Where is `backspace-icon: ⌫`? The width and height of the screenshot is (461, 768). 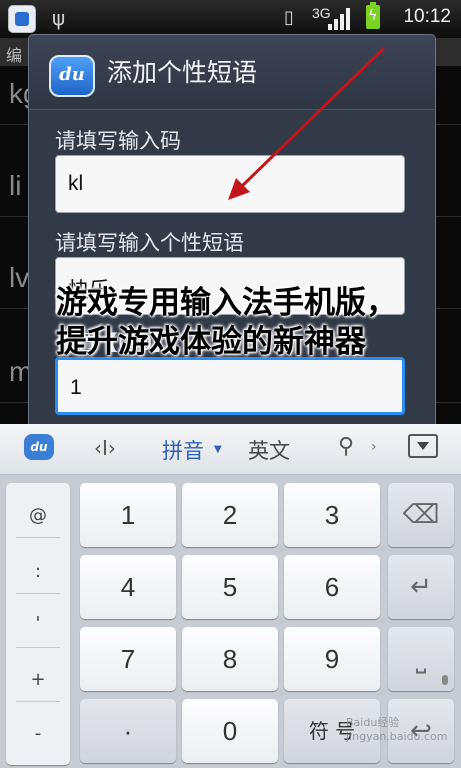 backspace-icon: ⌫ is located at coordinates (421, 515).